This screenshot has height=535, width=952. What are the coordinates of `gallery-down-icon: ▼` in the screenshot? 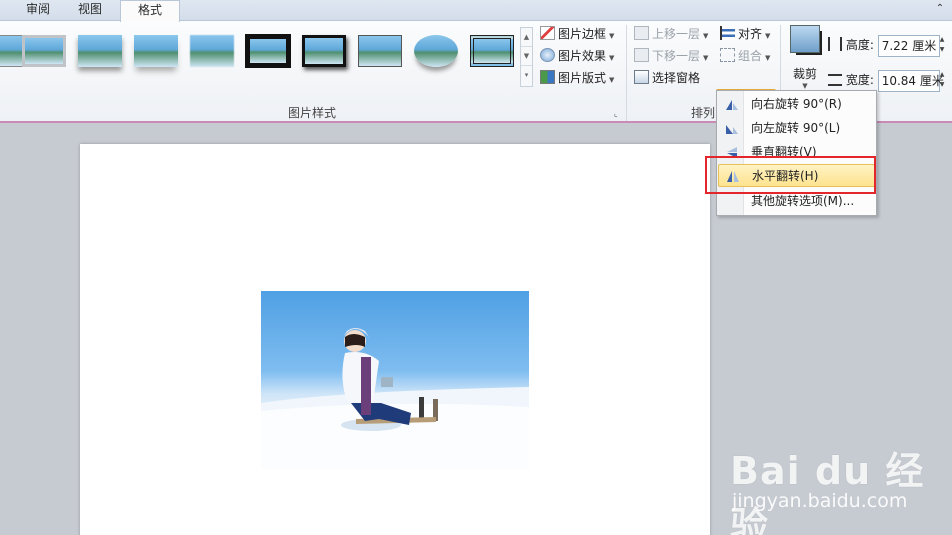 It's located at (526, 56).